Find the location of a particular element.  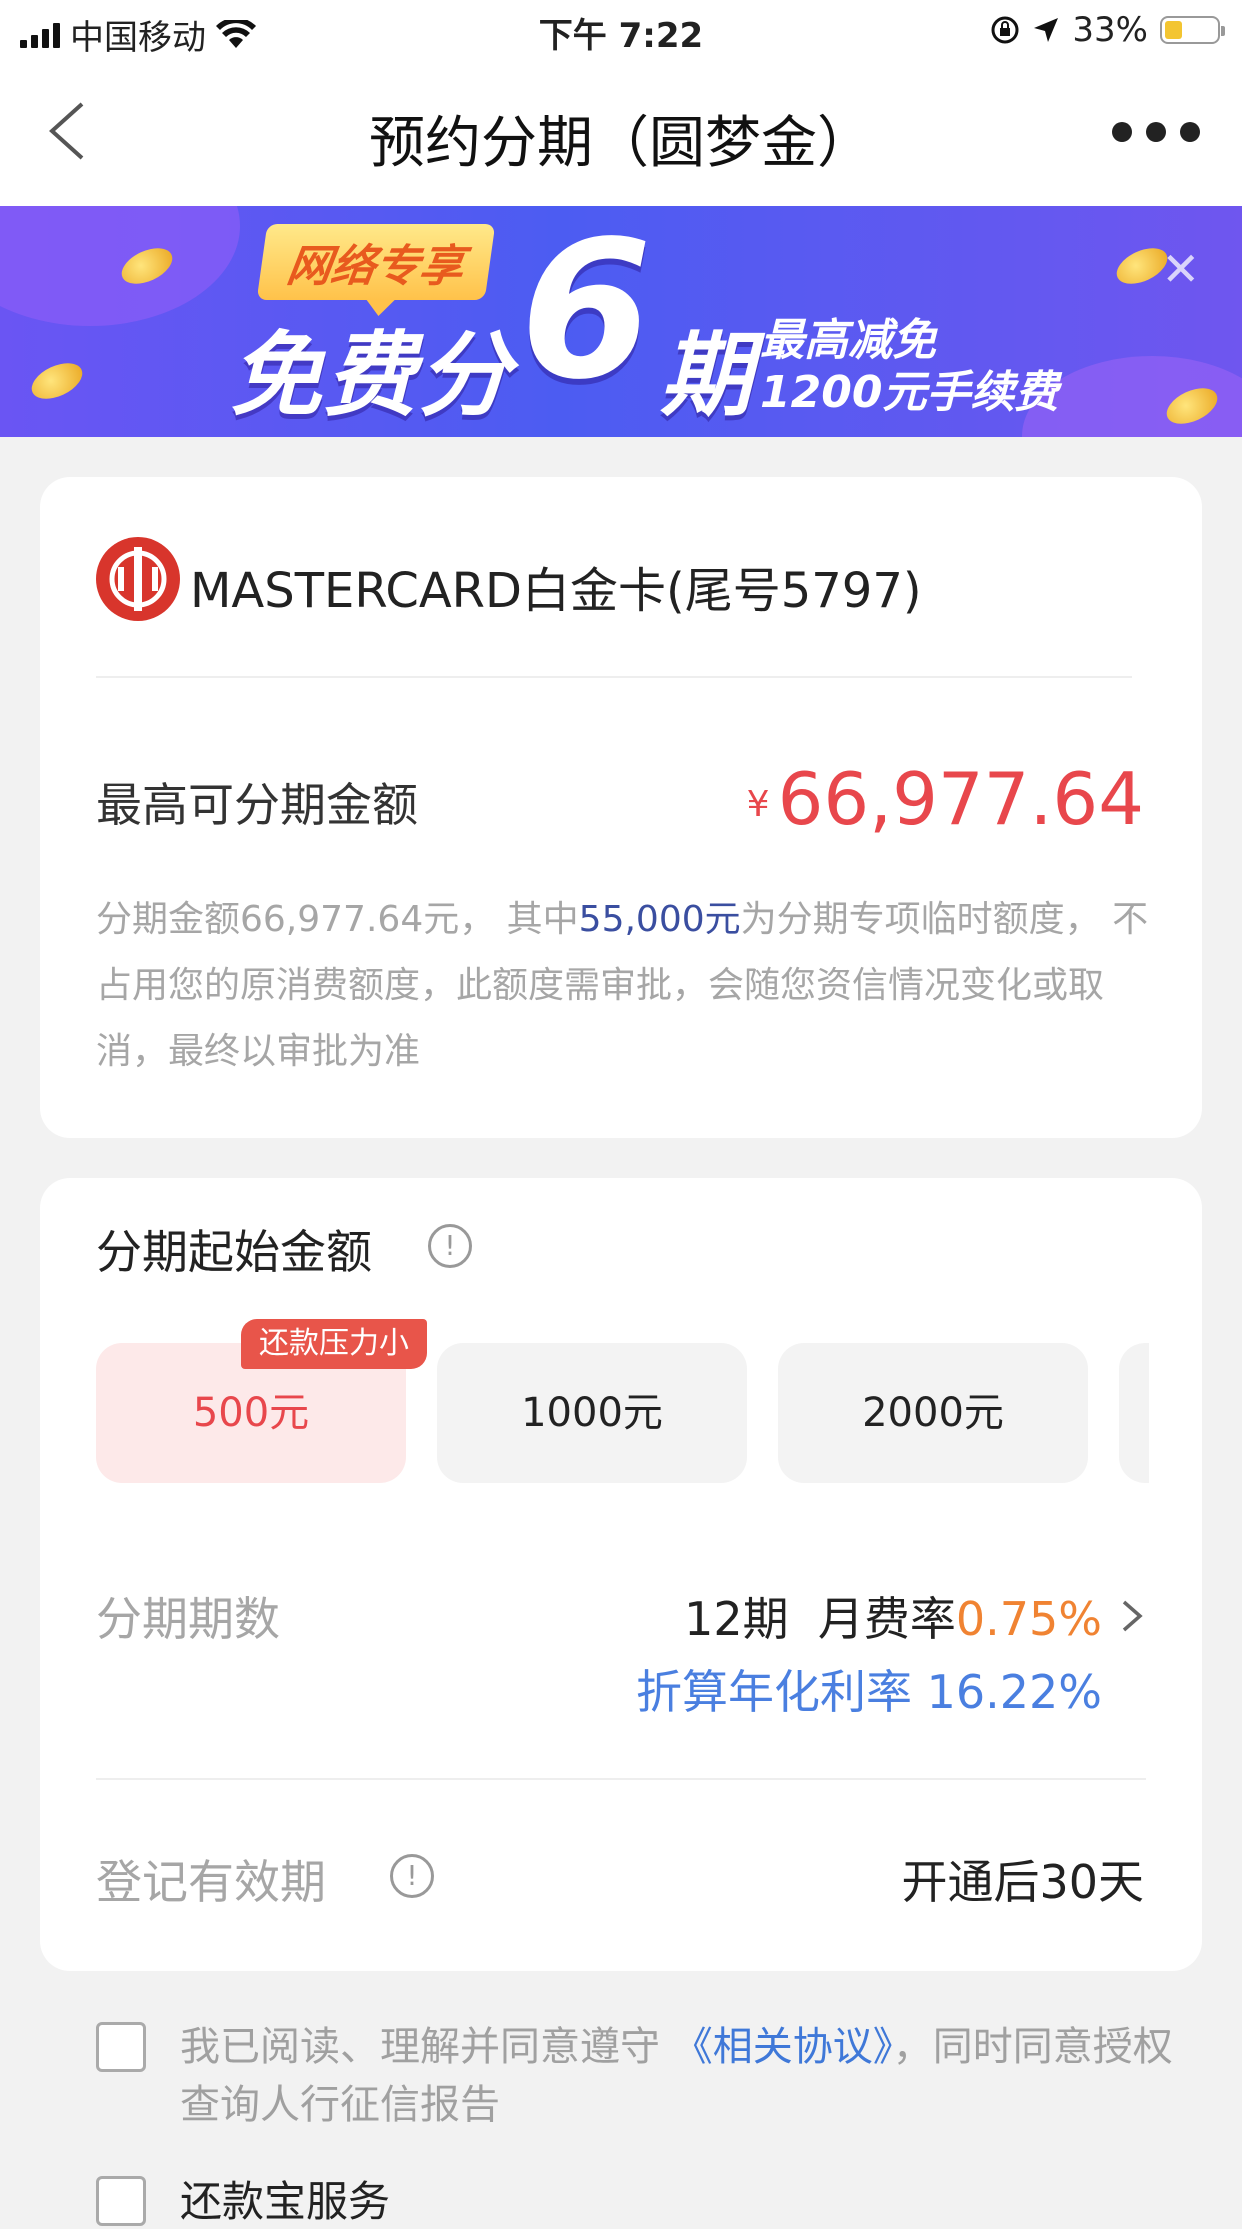

amount-option-2000: 2000元 is located at coordinates (933, 1413).